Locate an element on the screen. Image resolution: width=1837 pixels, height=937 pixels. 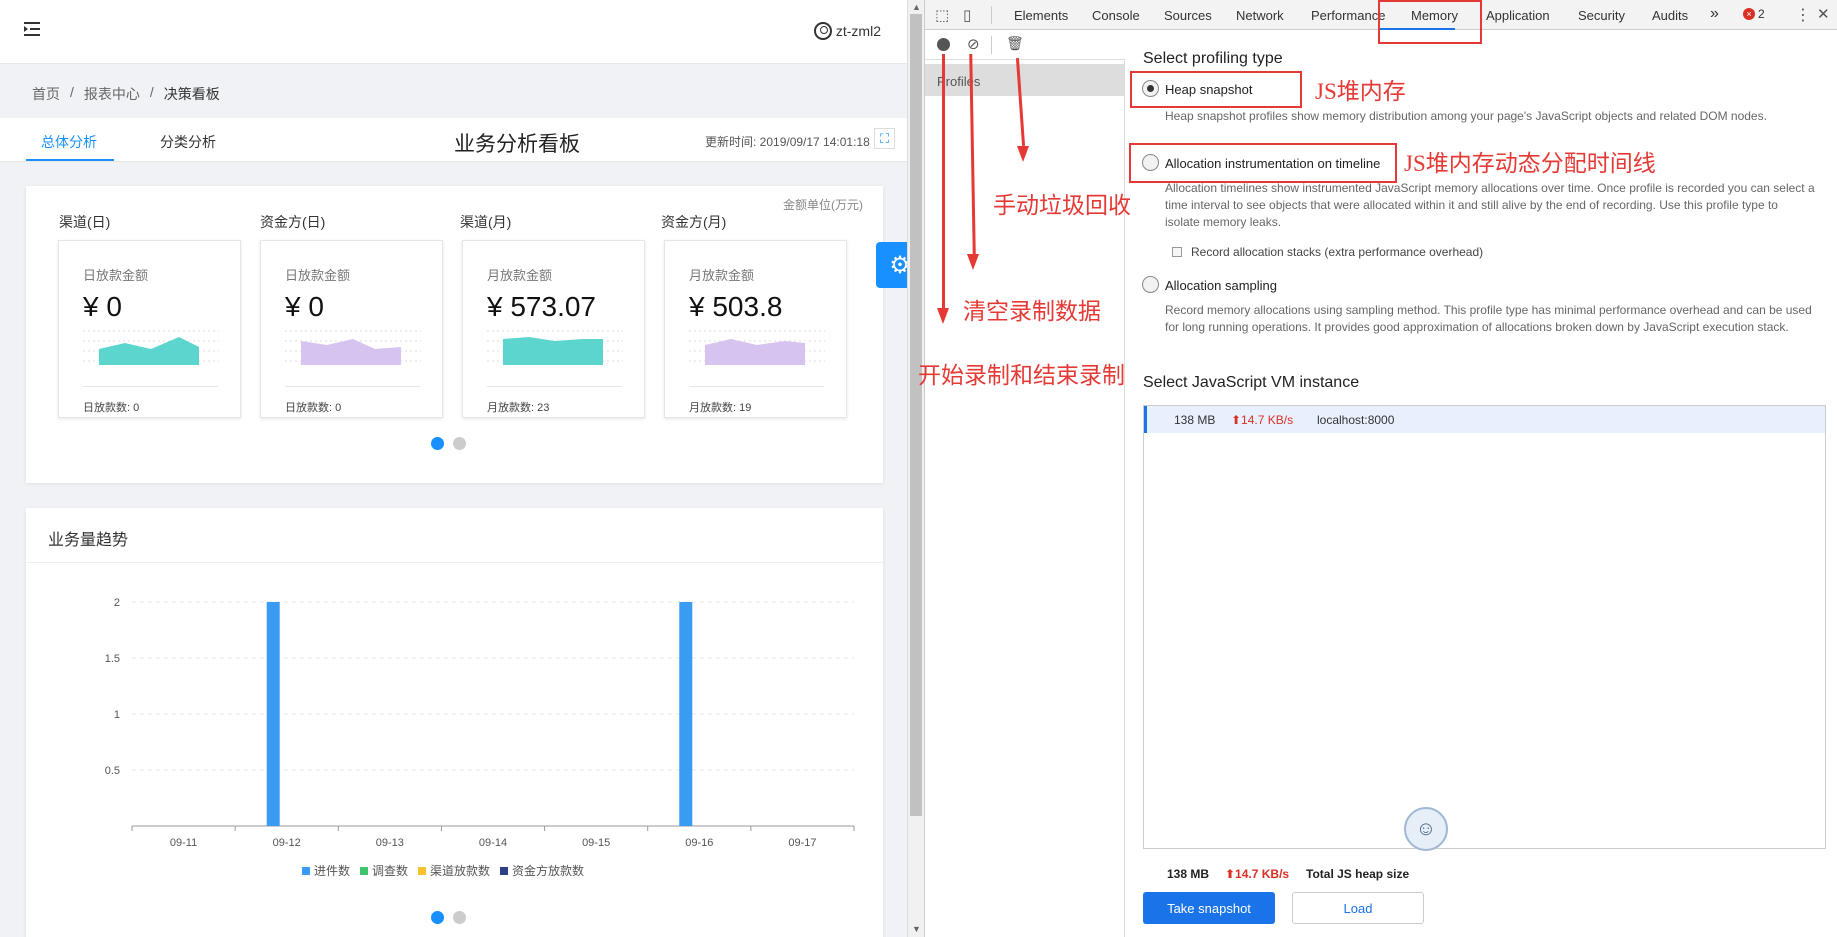
footer-heap-size: 138 MB is located at coordinates (1188, 874).